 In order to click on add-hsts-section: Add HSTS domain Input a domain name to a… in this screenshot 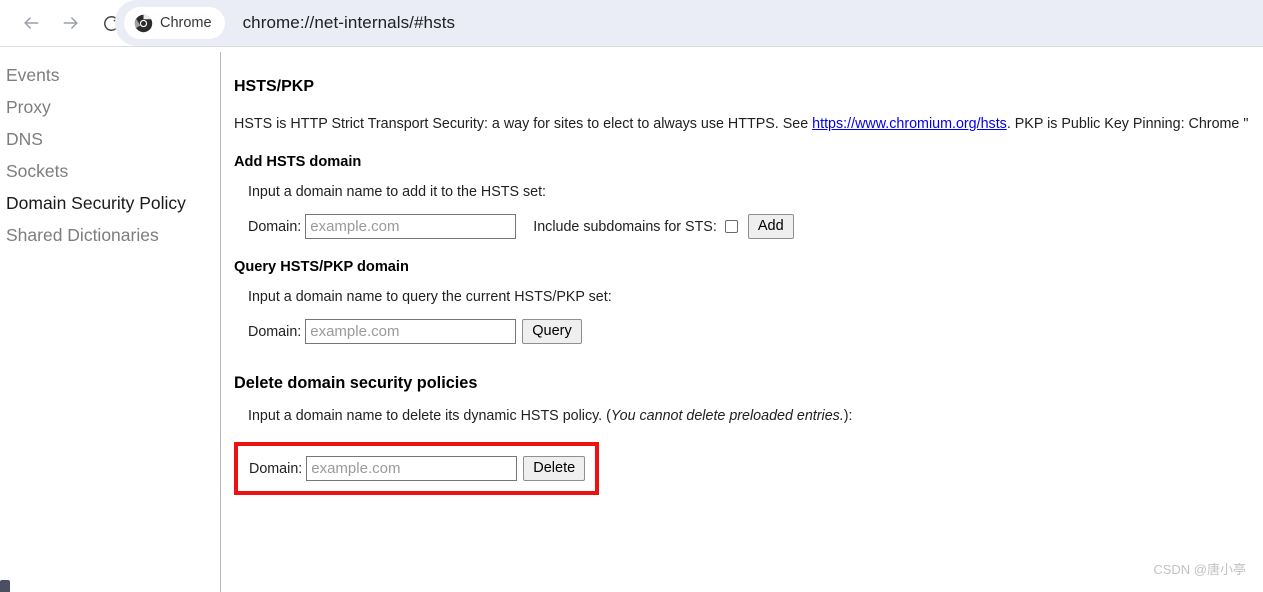, I will do `click(748, 196)`.